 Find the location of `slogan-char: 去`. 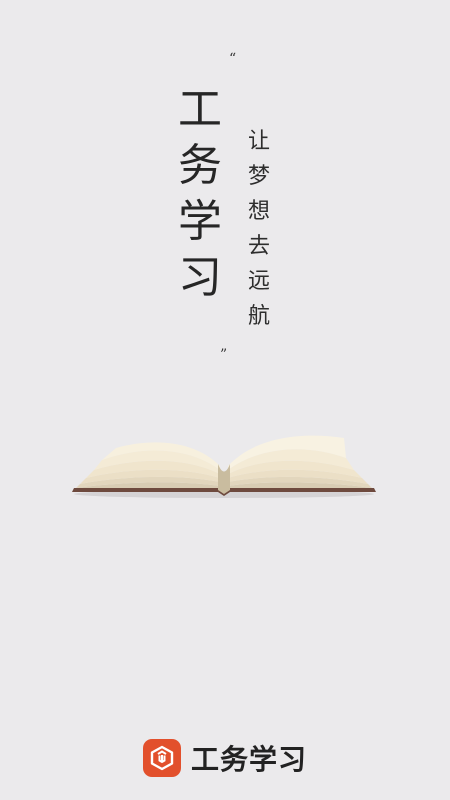

slogan-char: 去 is located at coordinates (258, 246).